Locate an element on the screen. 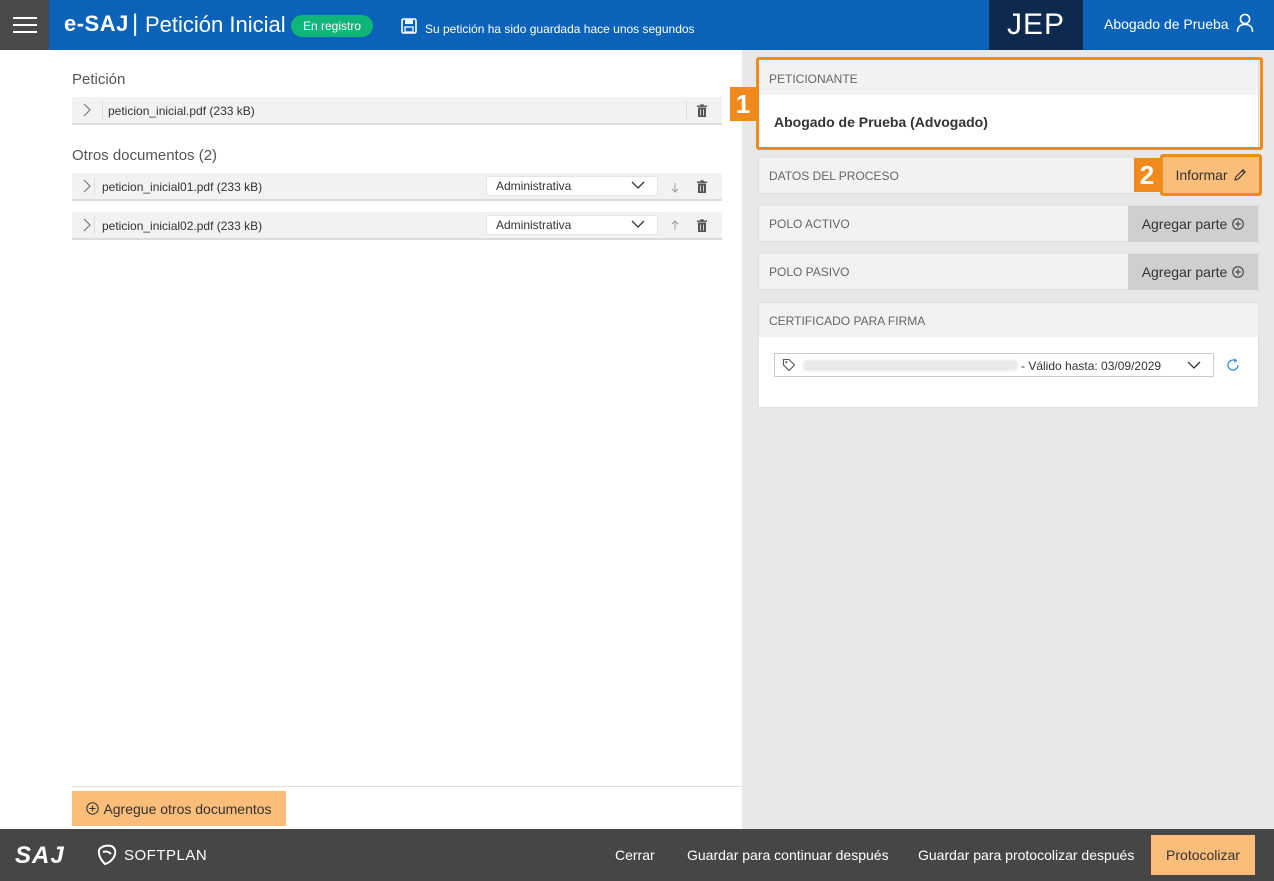  hamburger-menu-button is located at coordinates (24, 25).